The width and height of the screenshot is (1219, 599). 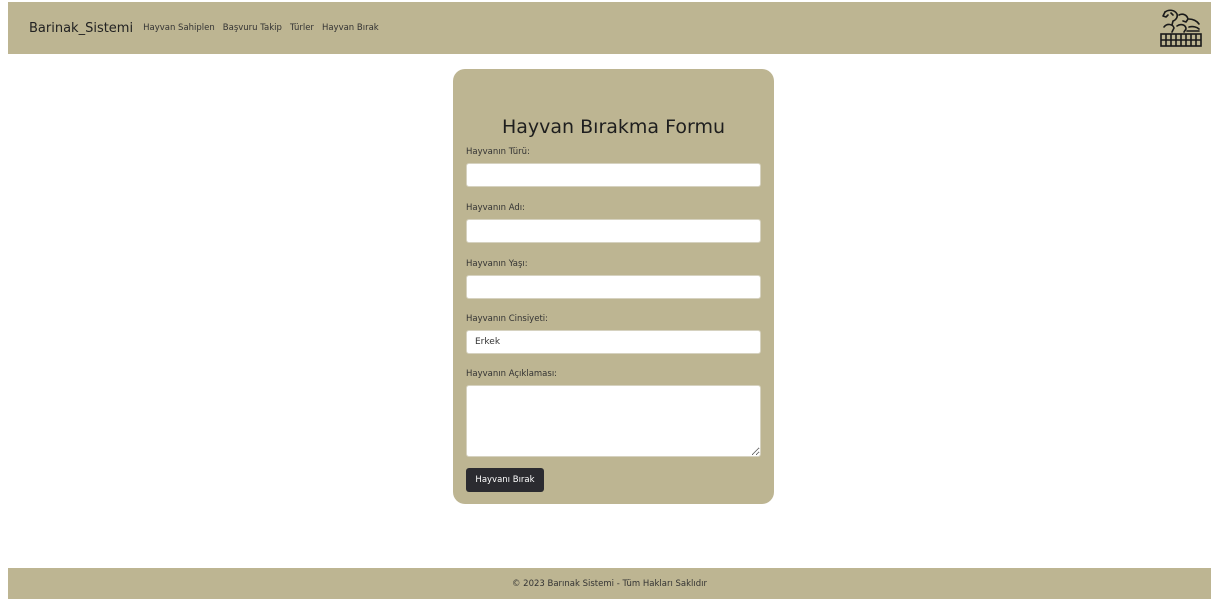 I want to click on horse-stable-icon, so click(x=1181, y=28).